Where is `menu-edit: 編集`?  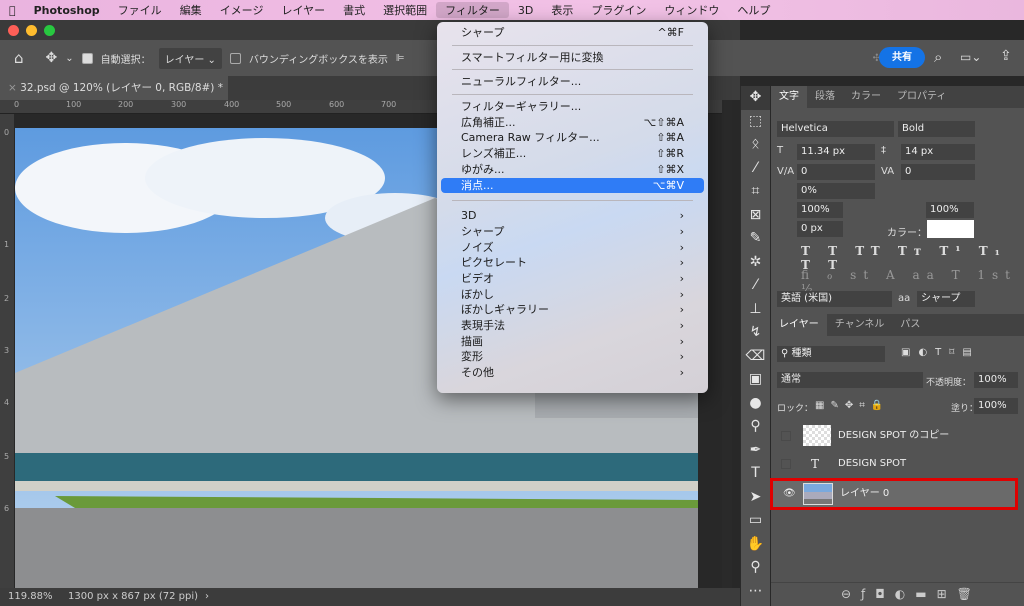
menu-edit: 編集 is located at coordinates (191, 10).